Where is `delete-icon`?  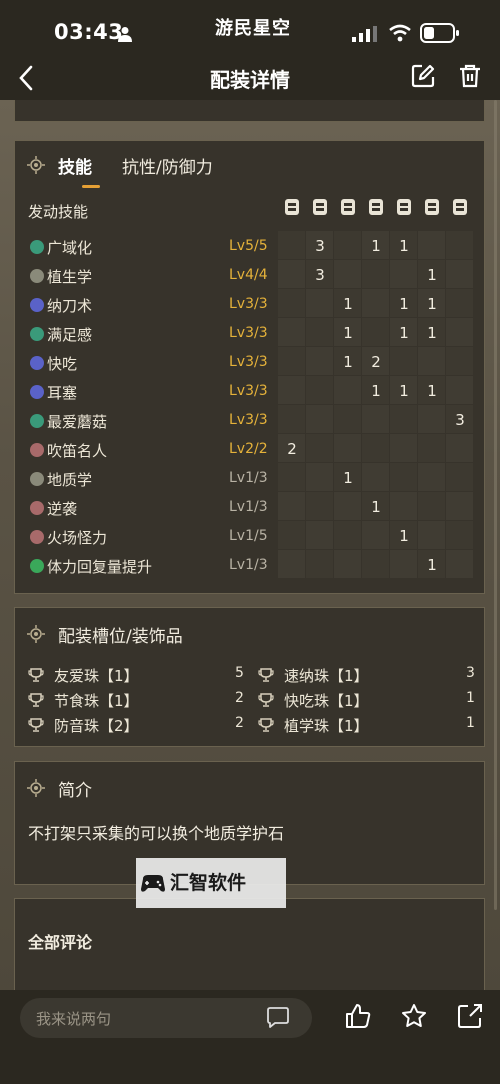
delete-icon is located at coordinates (470, 76).